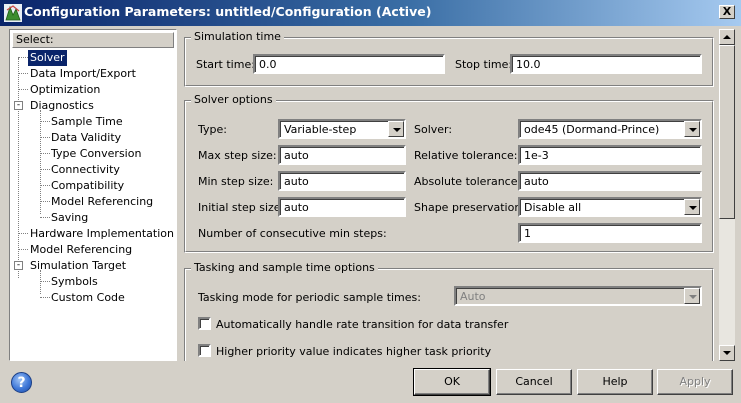 The width and height of the screenshot is (741, 403). What do you see at coordinates (237, 155) in the screenshot?
I see `max-step-size-label: Max step size:` at bounding box center [237, 155].